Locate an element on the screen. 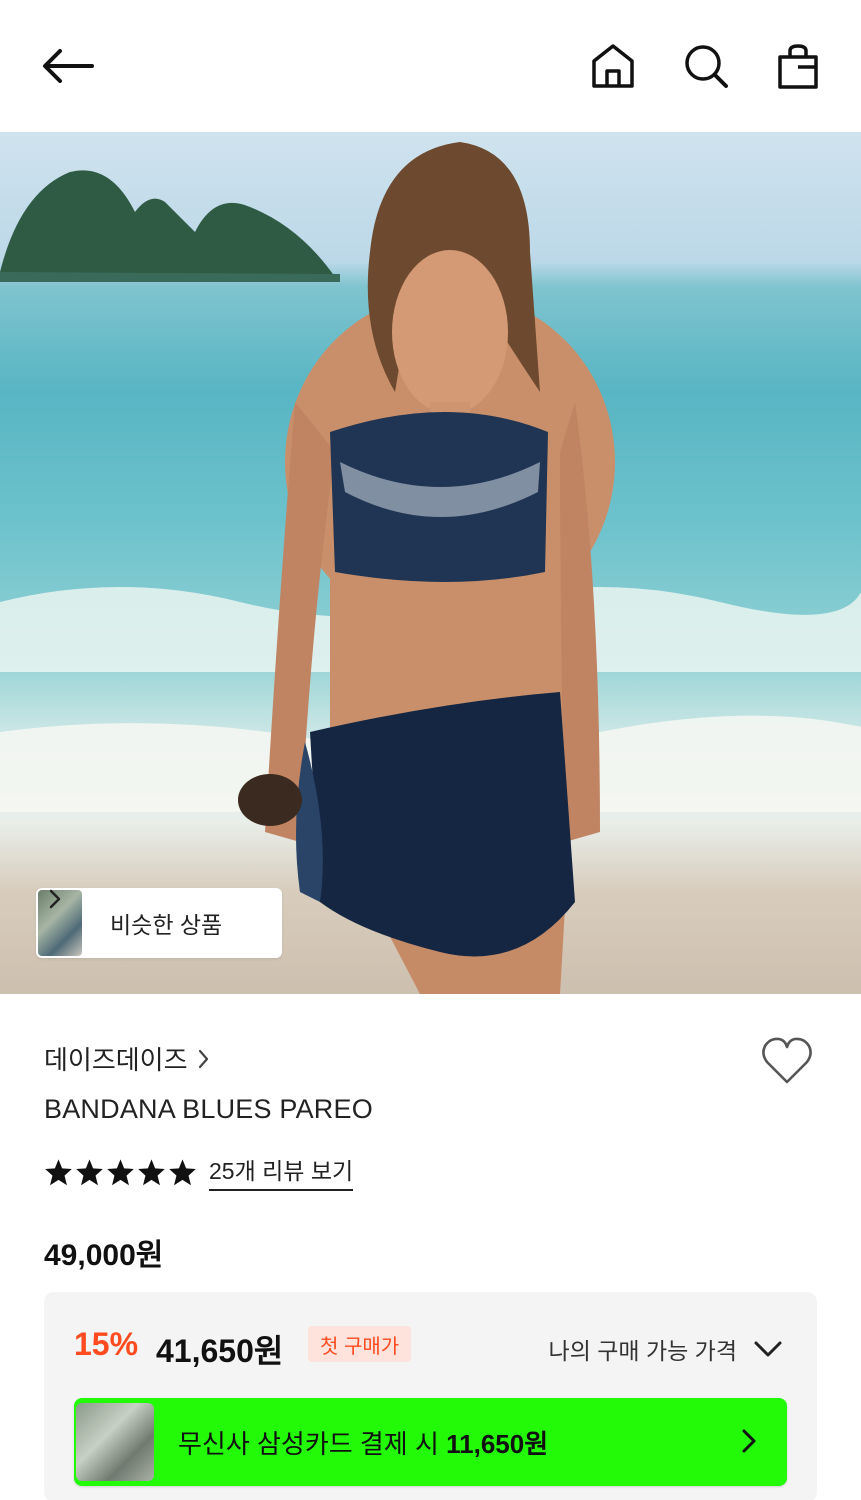 Image resolution: width=861 pixels, height=1500 pixels. card-promo-label: 무신사 삼성카드 결제 시 is located at coordinates (308, 1443).